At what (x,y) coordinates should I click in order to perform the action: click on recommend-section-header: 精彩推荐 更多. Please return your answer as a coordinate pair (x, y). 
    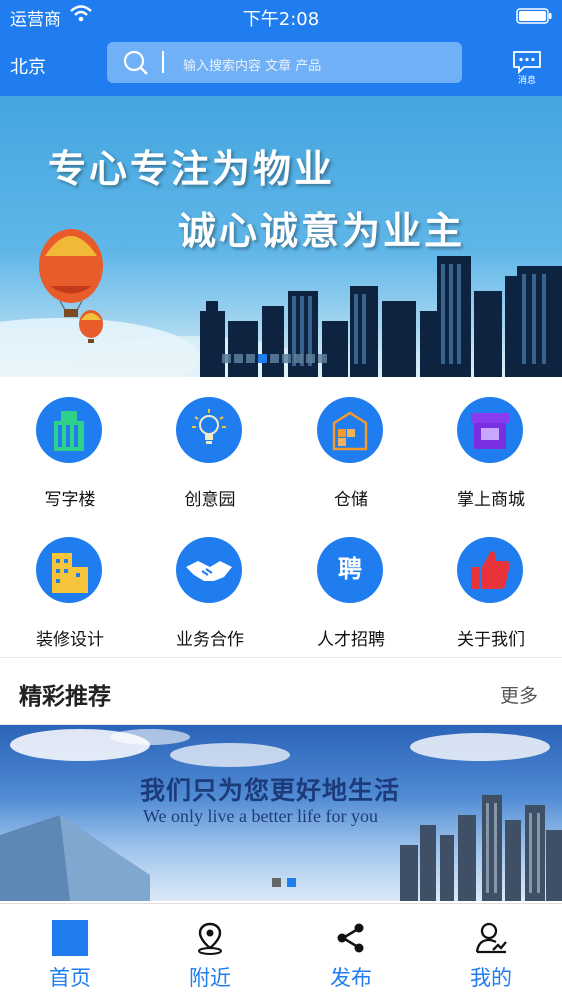
    Looking at the image, I should click on (281, 691).